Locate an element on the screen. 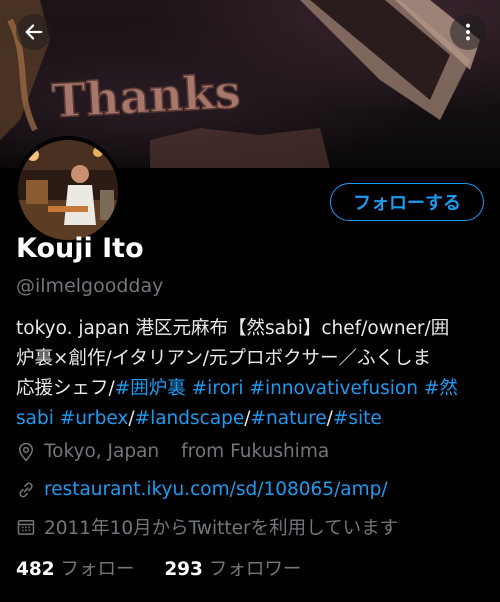  location-pin-icon is located at coordinates (26, 452).